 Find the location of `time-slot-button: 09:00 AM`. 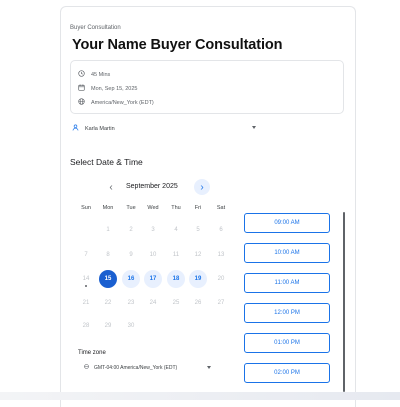

time-slot-button: 09:00 AM is located at coordinates (287, 223).